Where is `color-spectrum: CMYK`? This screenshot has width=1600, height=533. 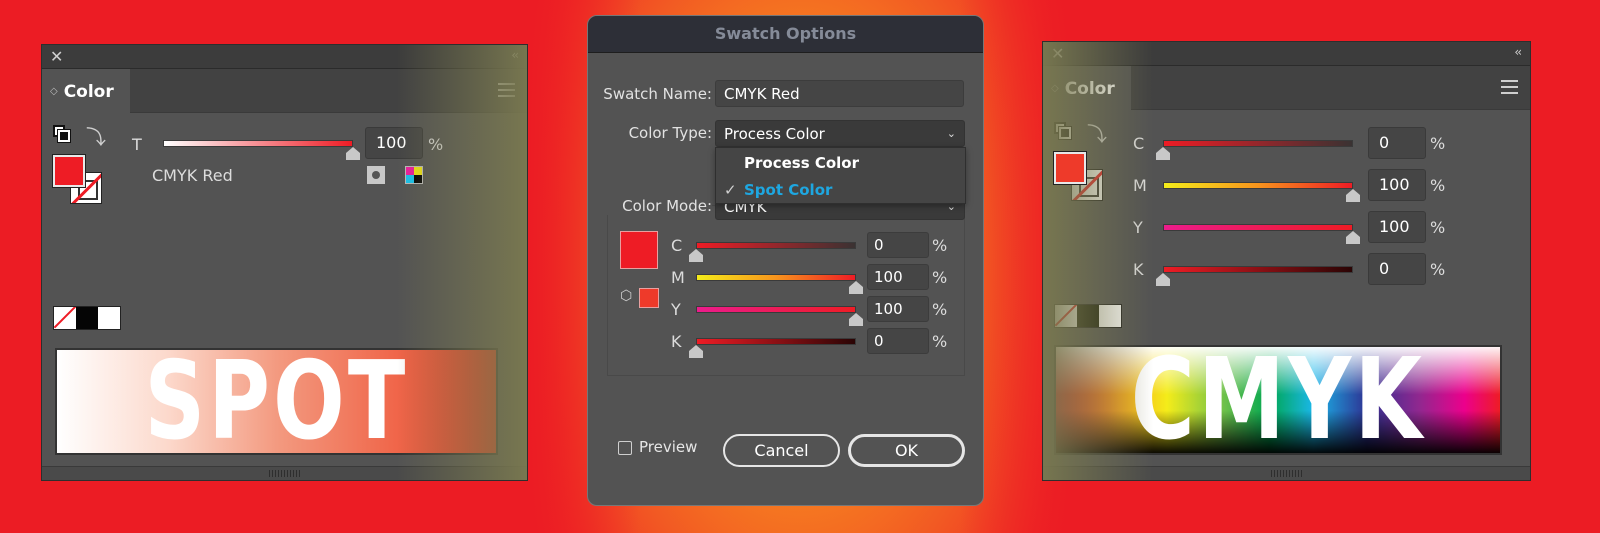 color-spectrum: CMYK is located at coordinates (1278, 400).